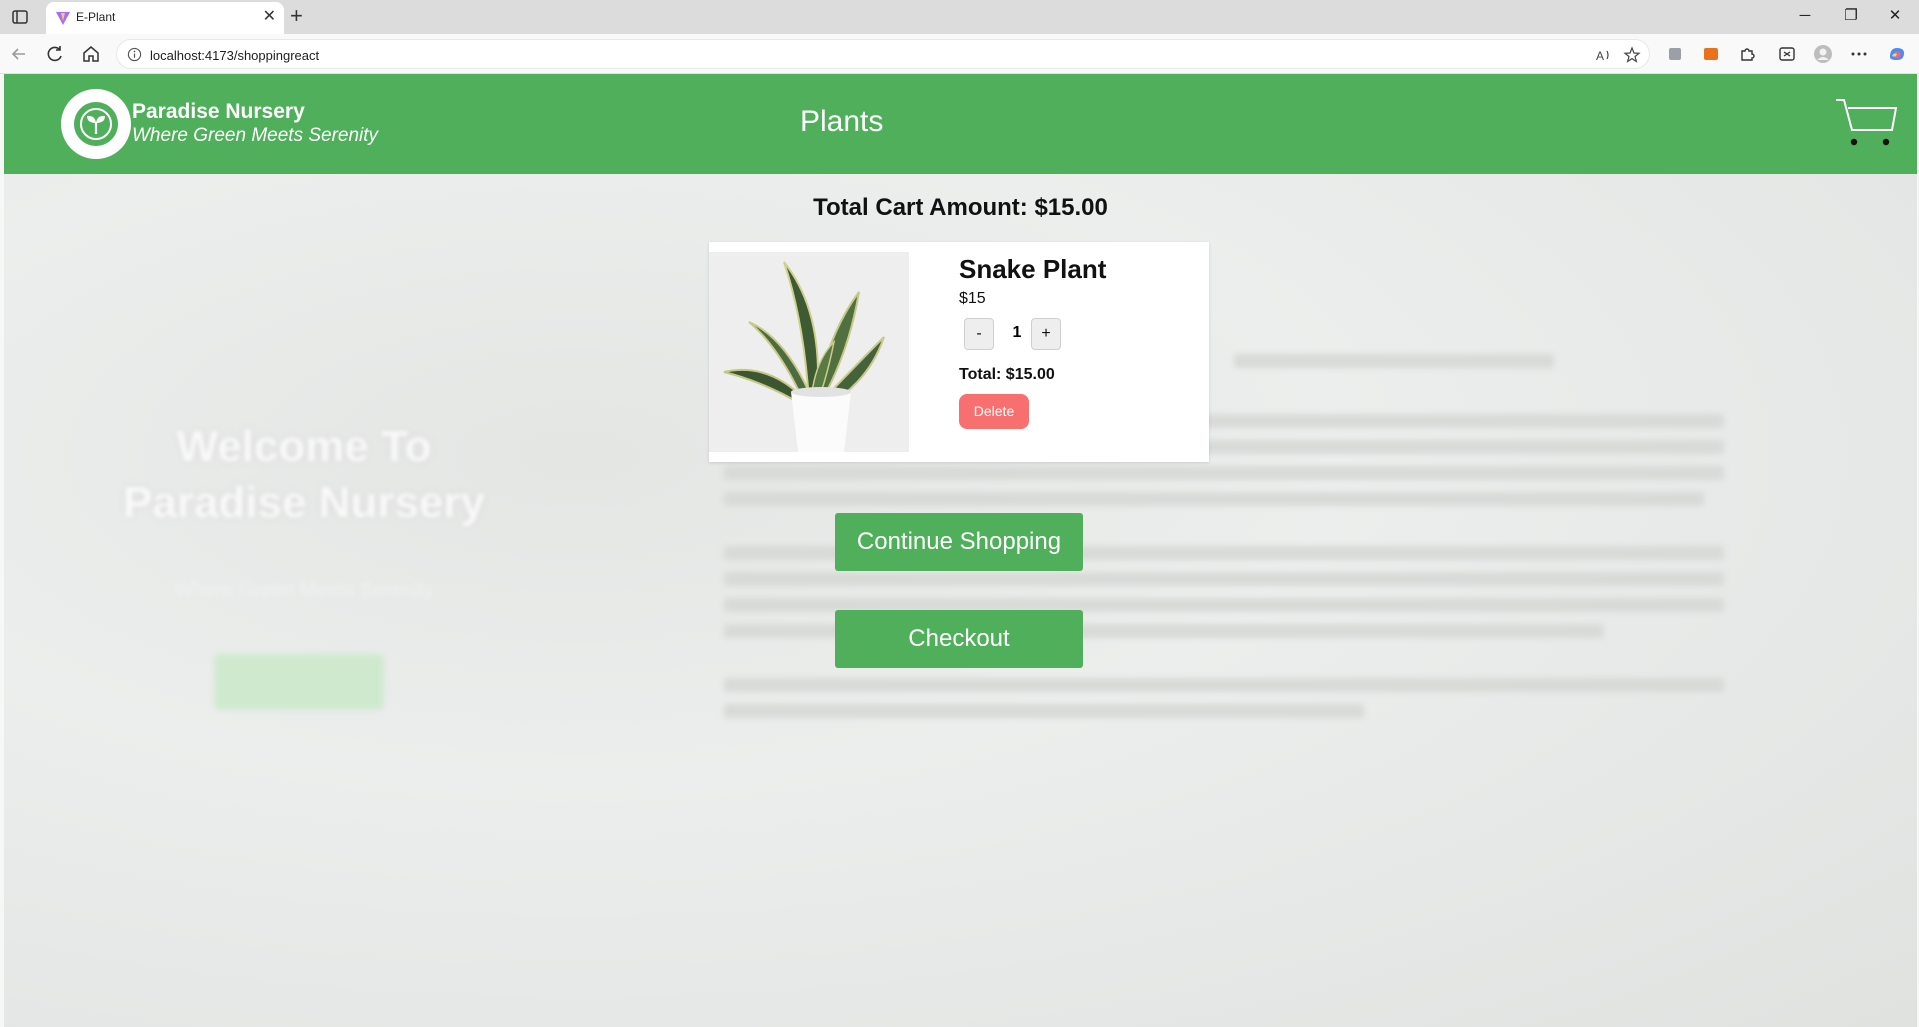 This screenshot has width=1919, height=1027. What do you see at coordinates (1046, 334) in the screenshot?
I see `increase-quantity-button: +` at bounding box center [1046, 334].